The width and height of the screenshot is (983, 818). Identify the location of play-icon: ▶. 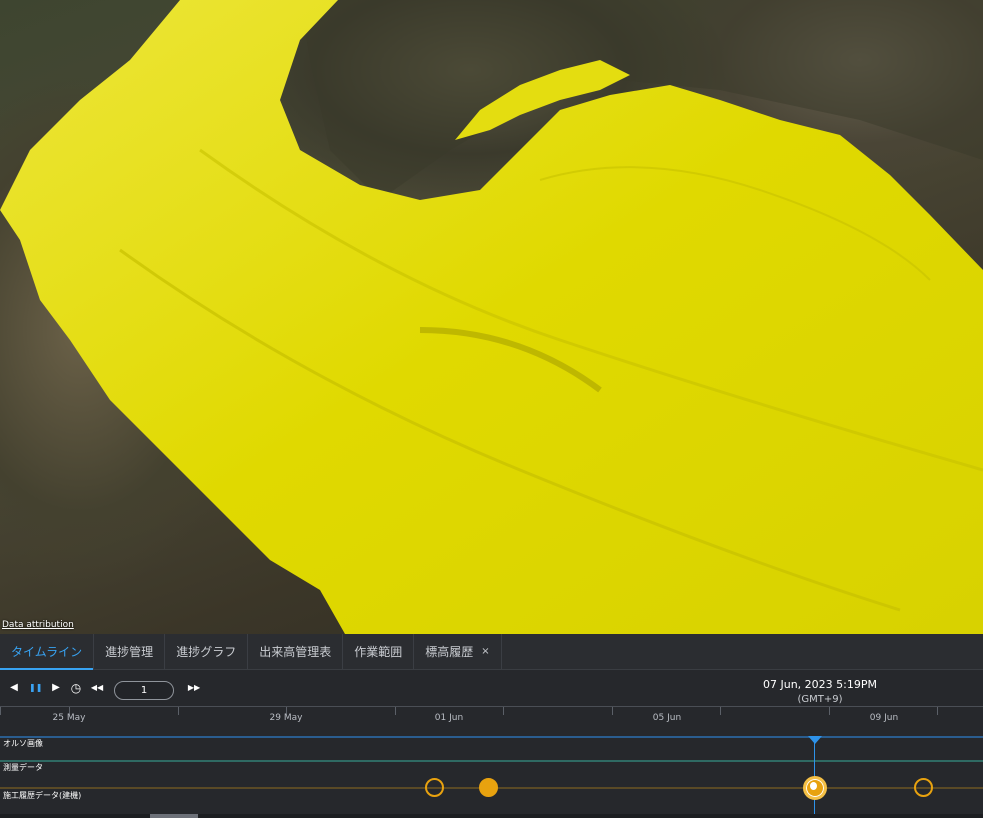
(56, 688).